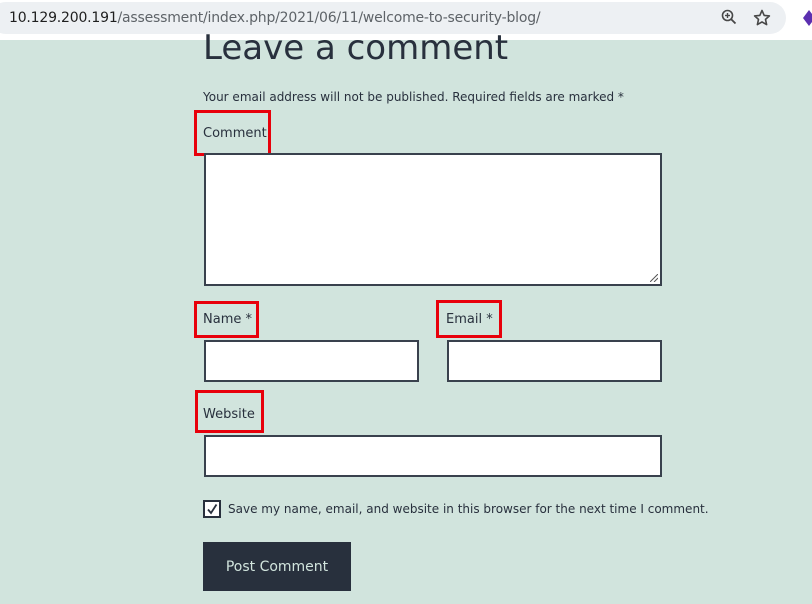  Describe the element at coordinates (654, 278) in the screenshot. I see `resize-handle-icon` at that location.